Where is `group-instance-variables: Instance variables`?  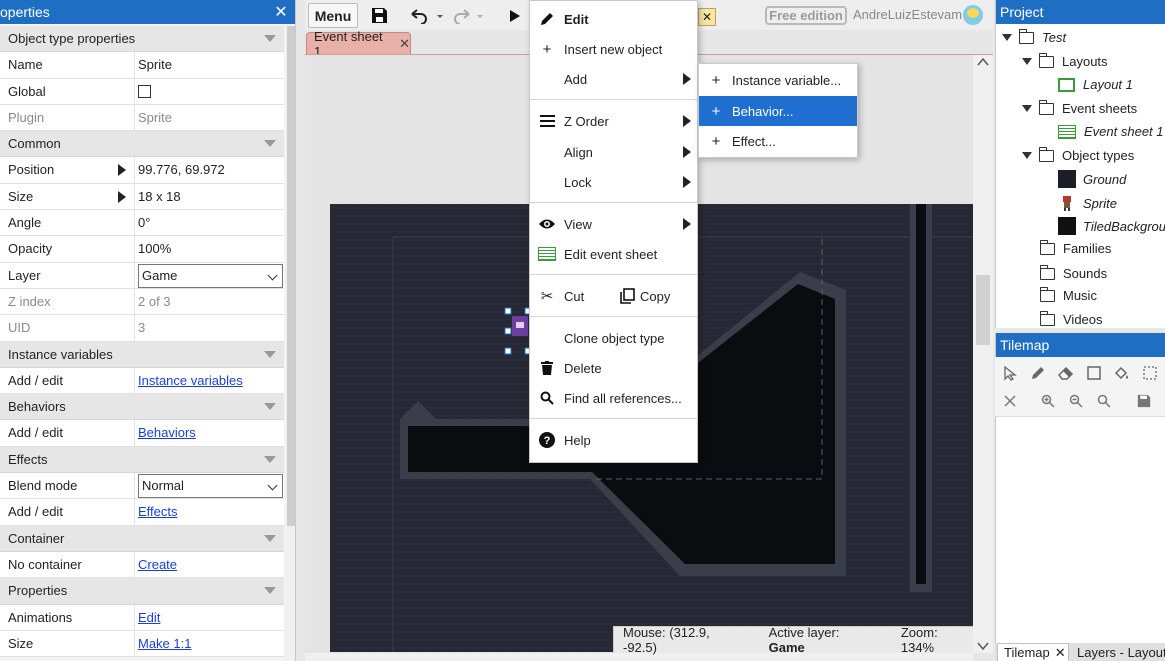 group-instance-variables: Instance variables is located at coordinates (142, 354).